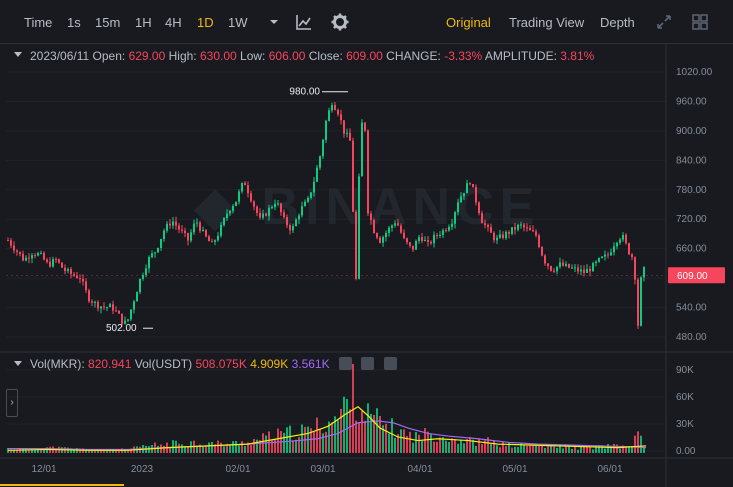 The height and width of the screenshot is (487, 733). I want to click on hide-indicator-icon, so click(345, 363).